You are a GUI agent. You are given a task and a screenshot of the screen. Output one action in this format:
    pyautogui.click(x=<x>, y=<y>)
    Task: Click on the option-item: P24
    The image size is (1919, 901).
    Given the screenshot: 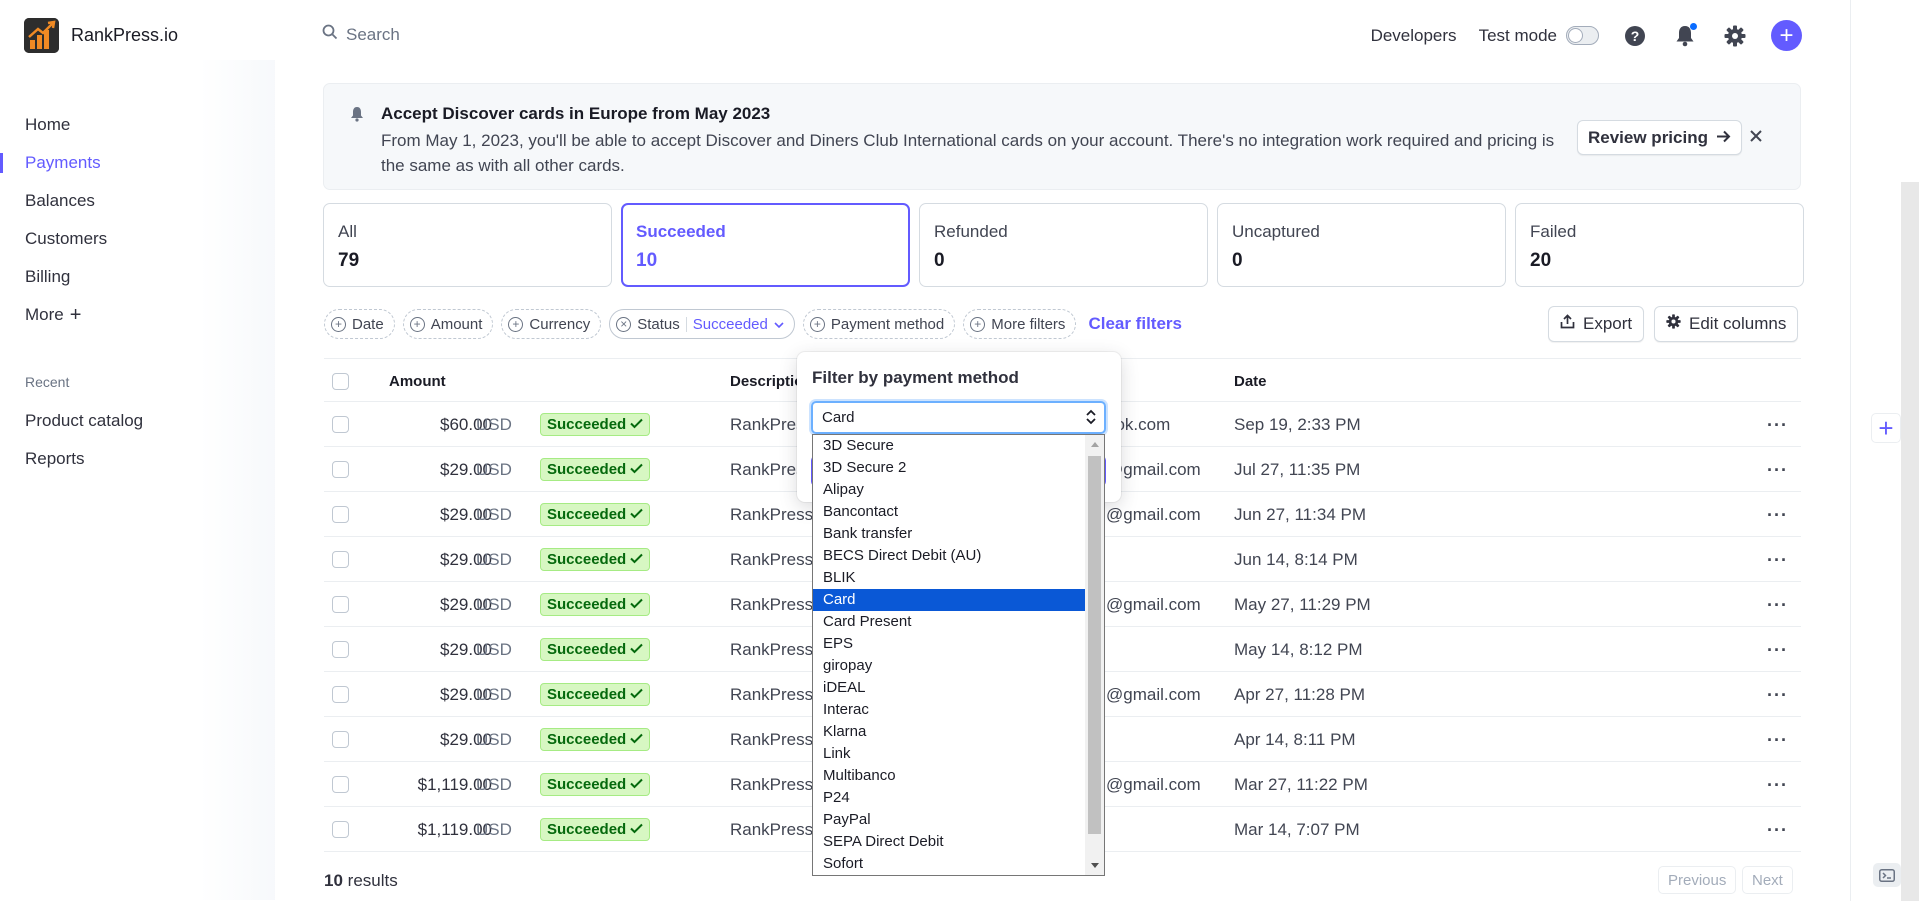 What is the action you would take?
    pyautogui.click(x=949, y=798)
    